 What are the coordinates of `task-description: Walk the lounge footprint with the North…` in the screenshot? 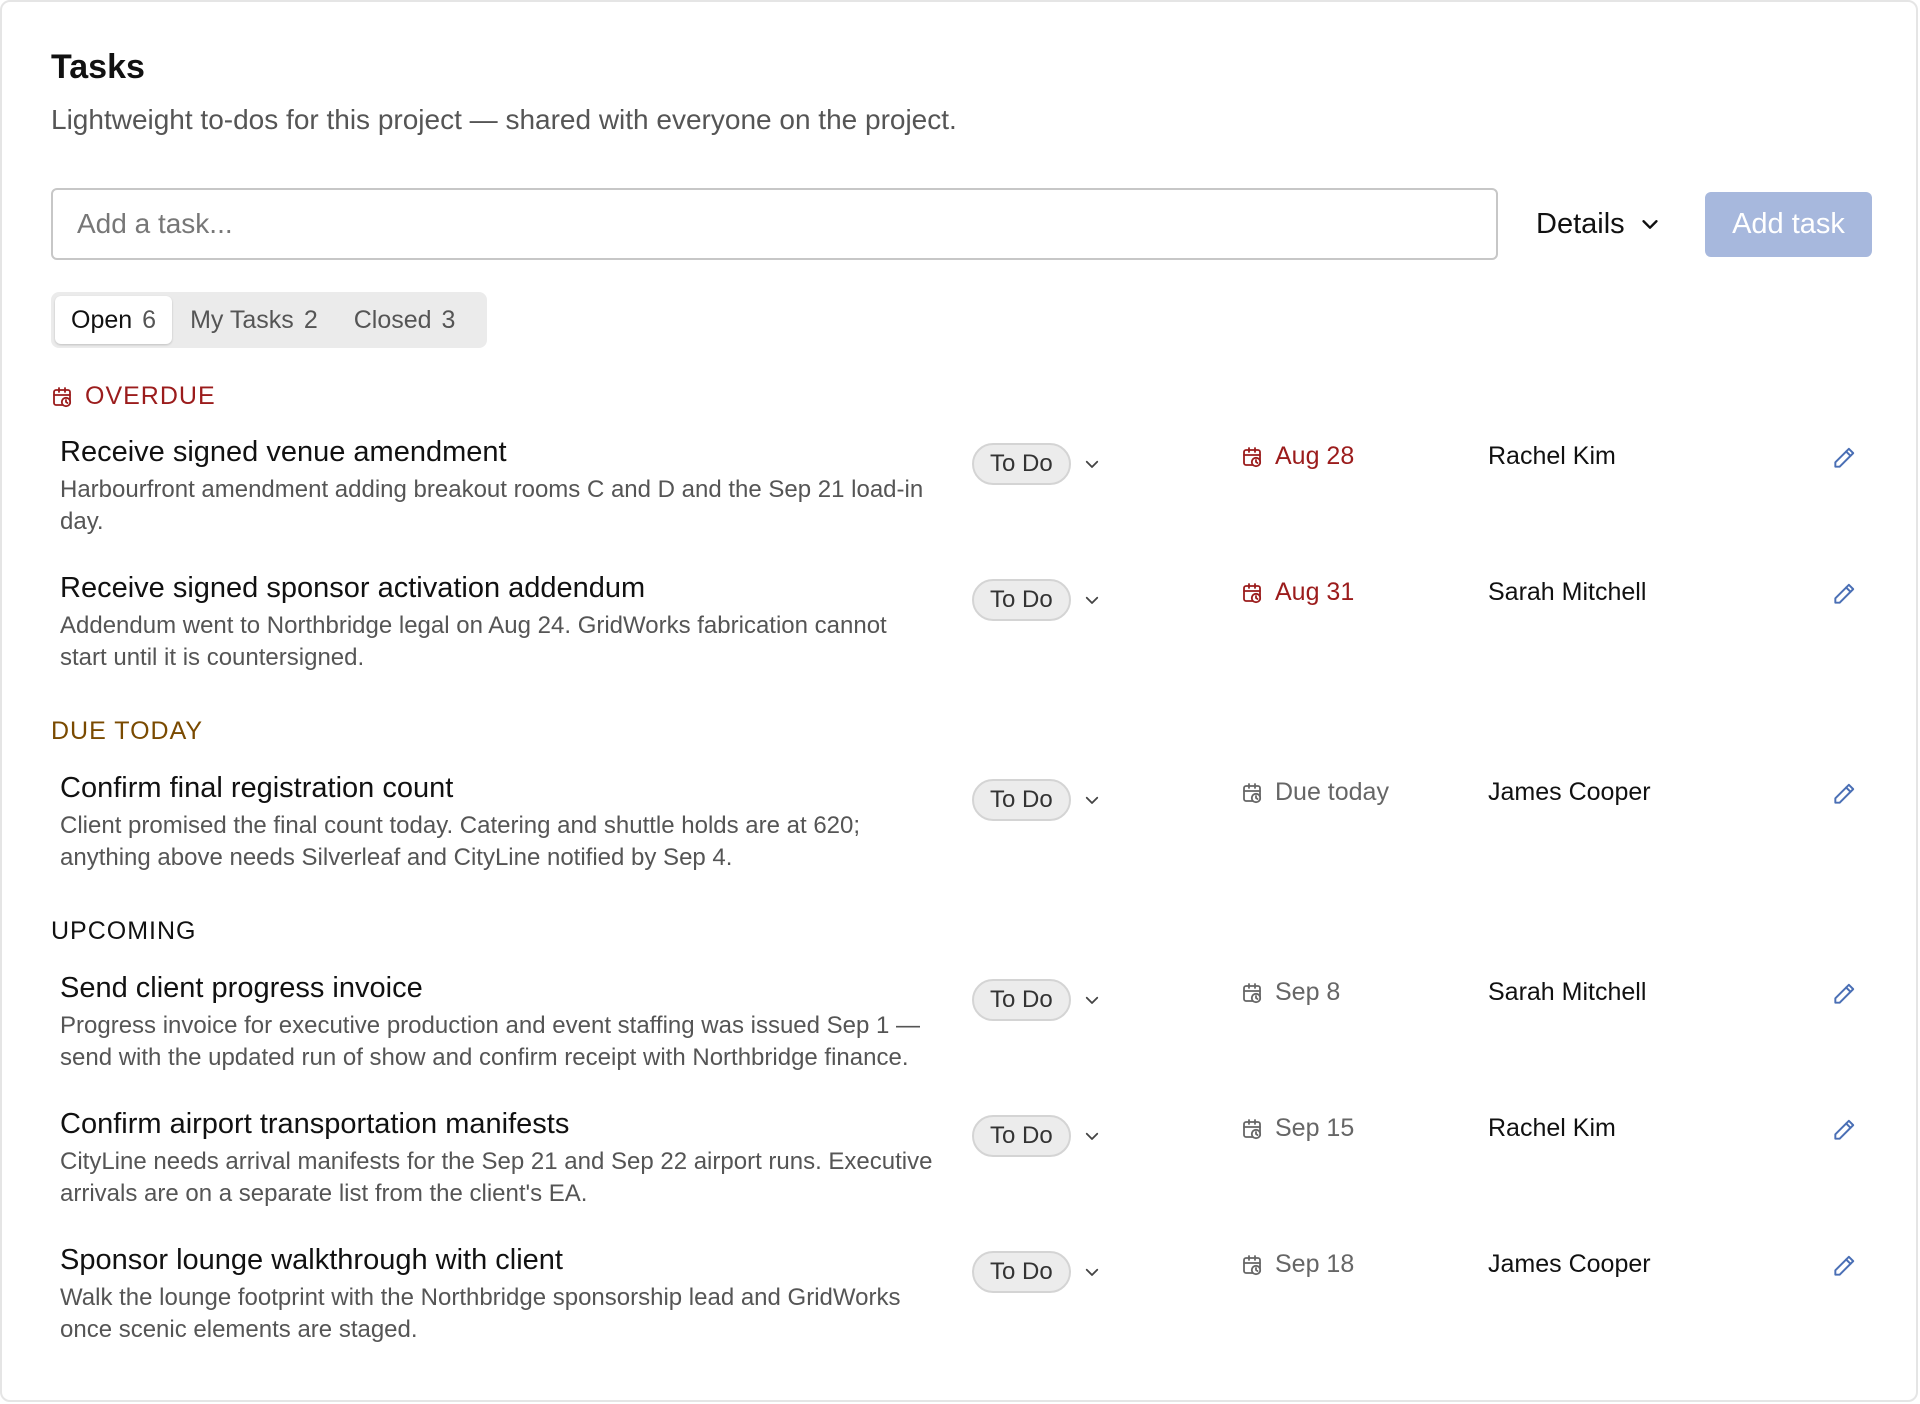 It's located at (480, 1313).